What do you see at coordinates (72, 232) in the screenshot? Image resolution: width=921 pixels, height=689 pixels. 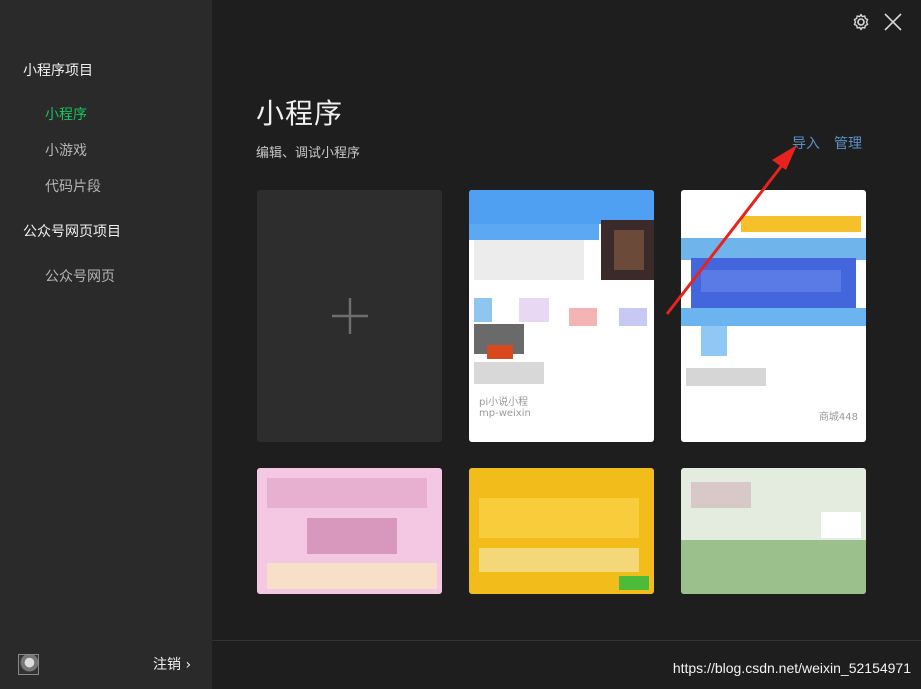 I see `section-title-web: 公众号网页项目` at bounding box center [72, 232].